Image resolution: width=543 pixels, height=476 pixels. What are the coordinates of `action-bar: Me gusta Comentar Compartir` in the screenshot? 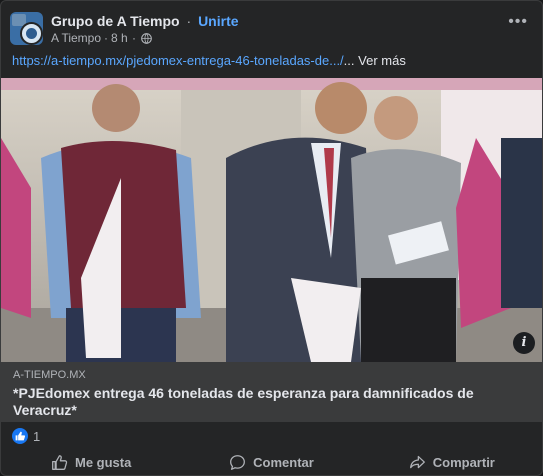 It's located at (271, 461).